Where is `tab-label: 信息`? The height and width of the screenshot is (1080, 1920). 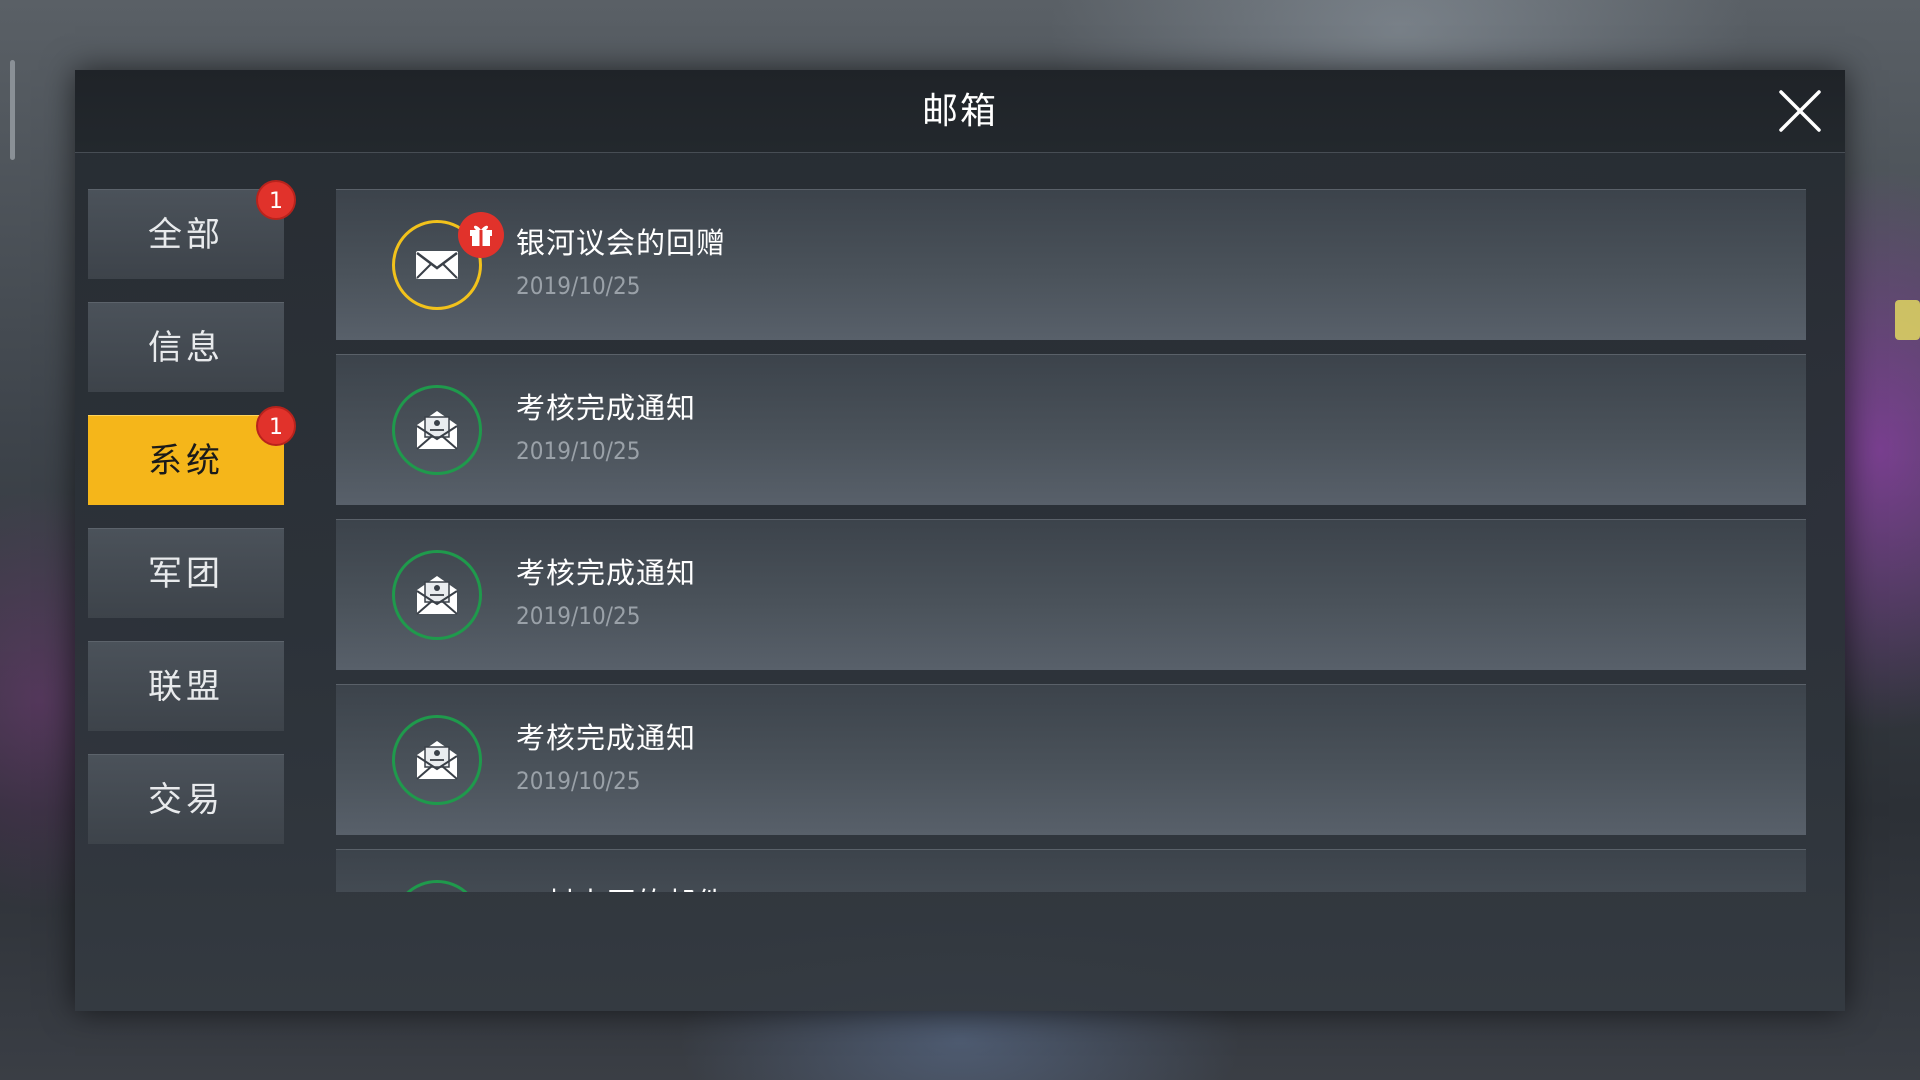
tab-label: 信息 is located at coordinates (186, 348).